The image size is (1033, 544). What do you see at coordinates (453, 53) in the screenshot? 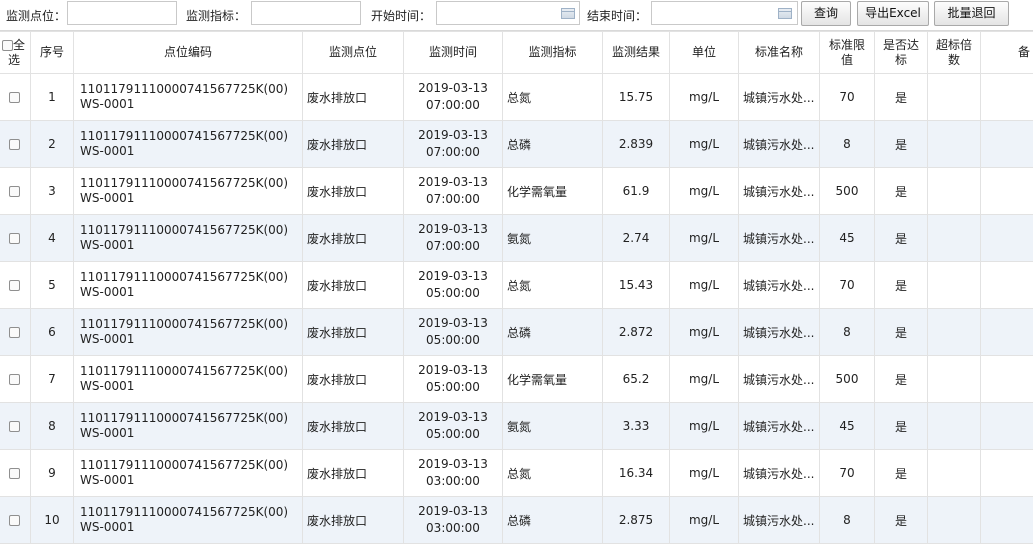
I see `col-time-header: 监测时间` at bounding box center [453, 53].